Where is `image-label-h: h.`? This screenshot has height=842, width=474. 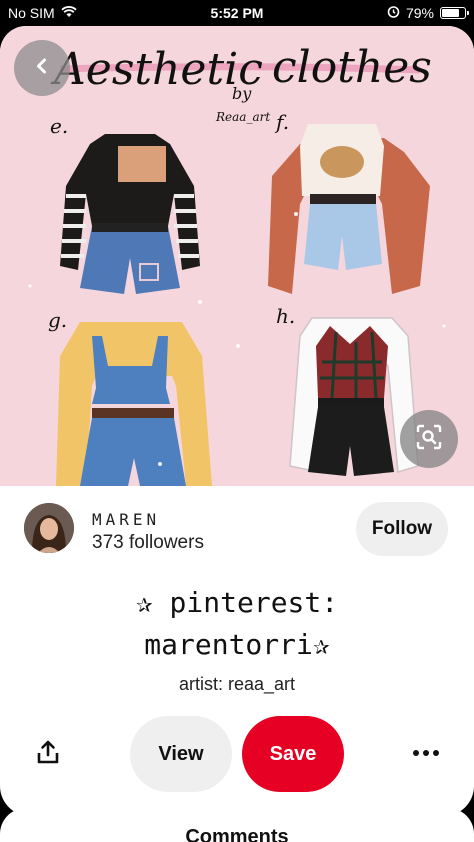
image-label-h: h. is located at coordinates (286, 316).